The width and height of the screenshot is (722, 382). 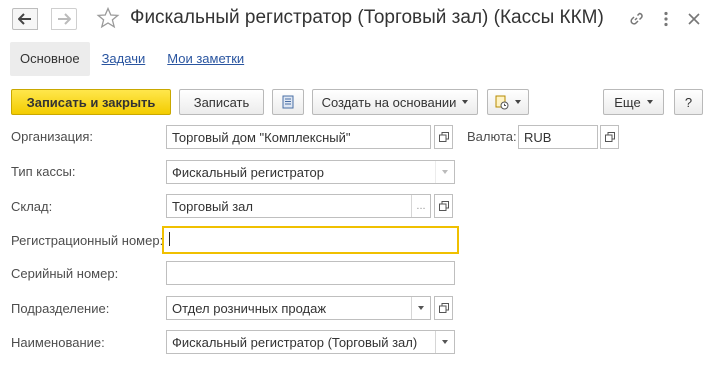 What do you see at coordinates (32, 206) in the screenshot?
I see `warehouse-label: Склад:` at bounding box center [32, 206].